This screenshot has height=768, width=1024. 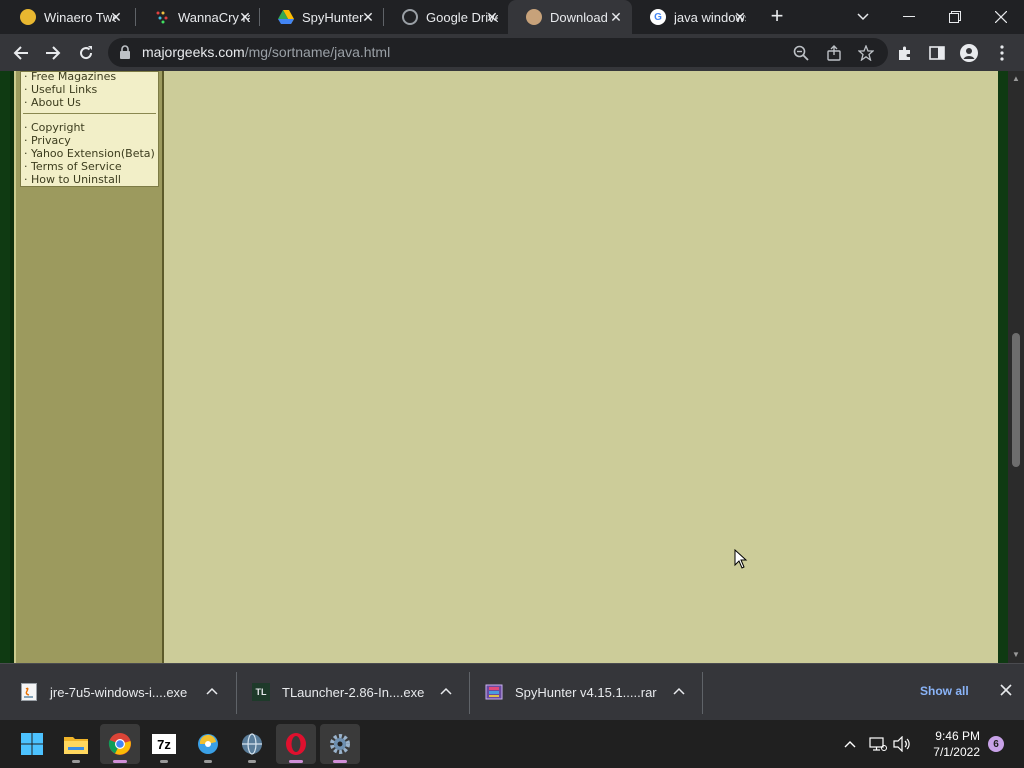 What do you see at coordinates (996, 744) in the screenshot?
I see `notification-badge: 6` at bounding box center [996, 744].